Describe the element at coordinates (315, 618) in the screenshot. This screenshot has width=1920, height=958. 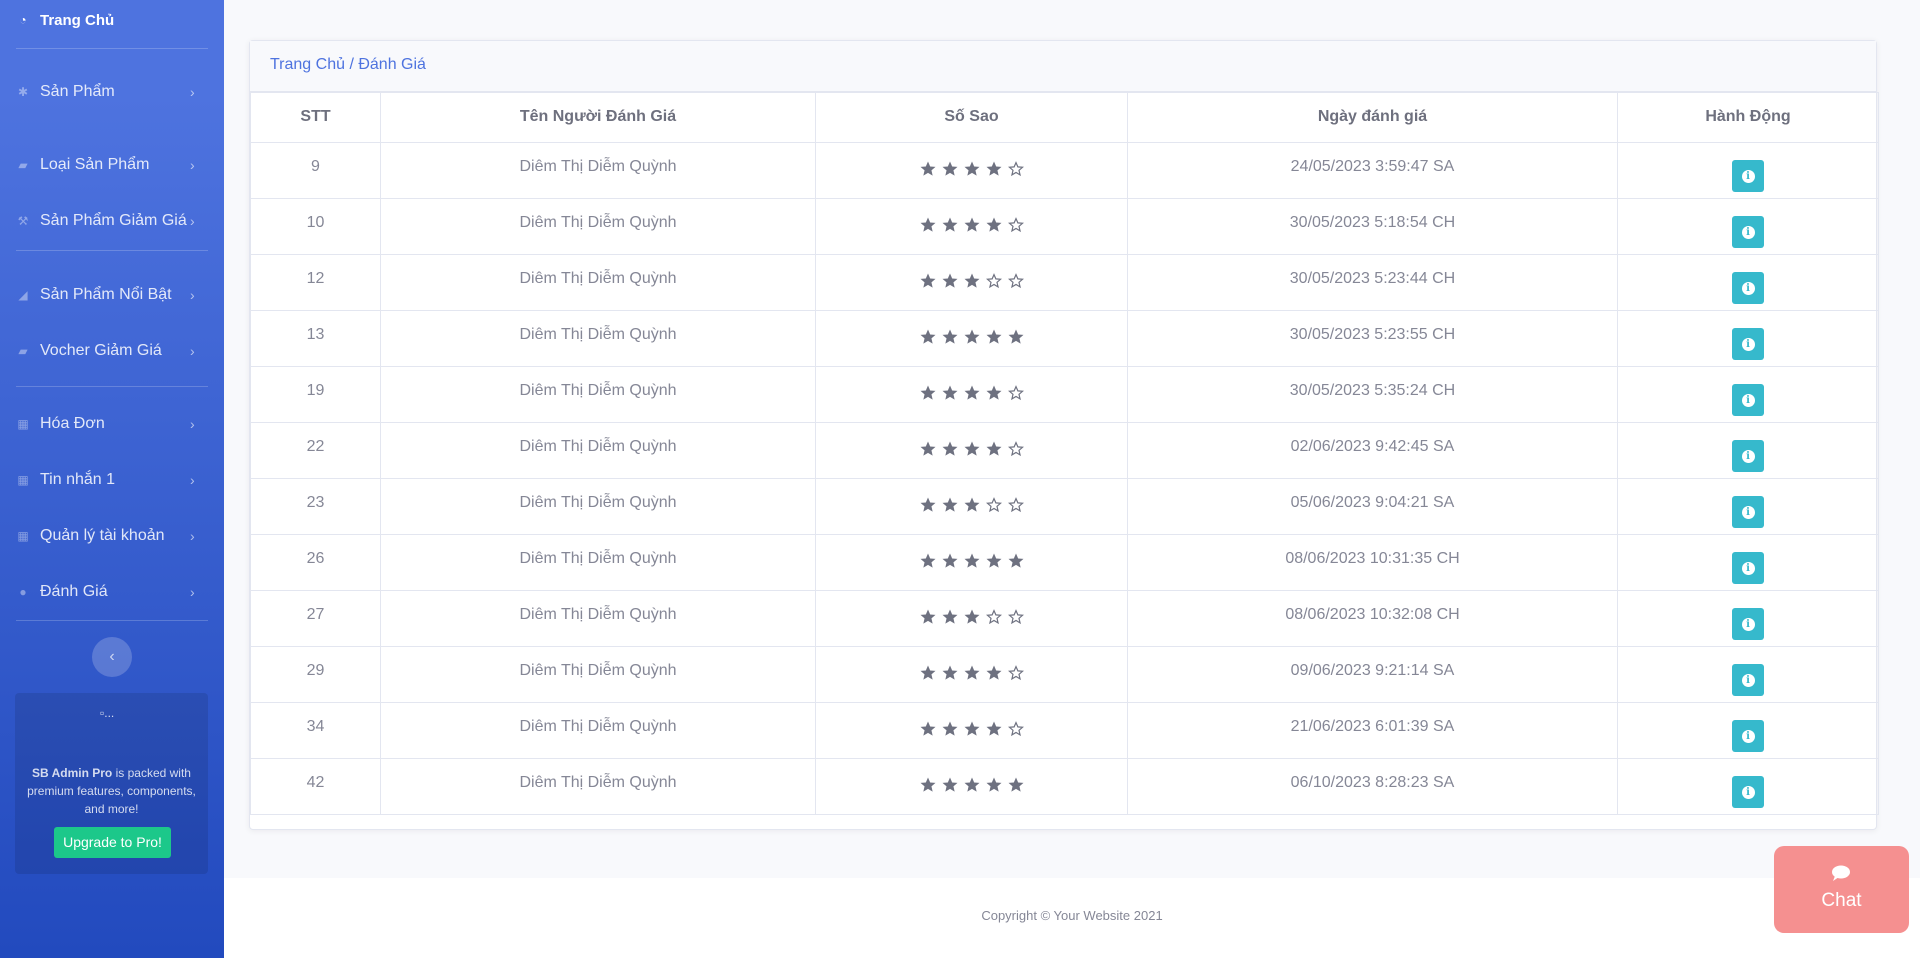
I see `cell-stt: 27` at that location.